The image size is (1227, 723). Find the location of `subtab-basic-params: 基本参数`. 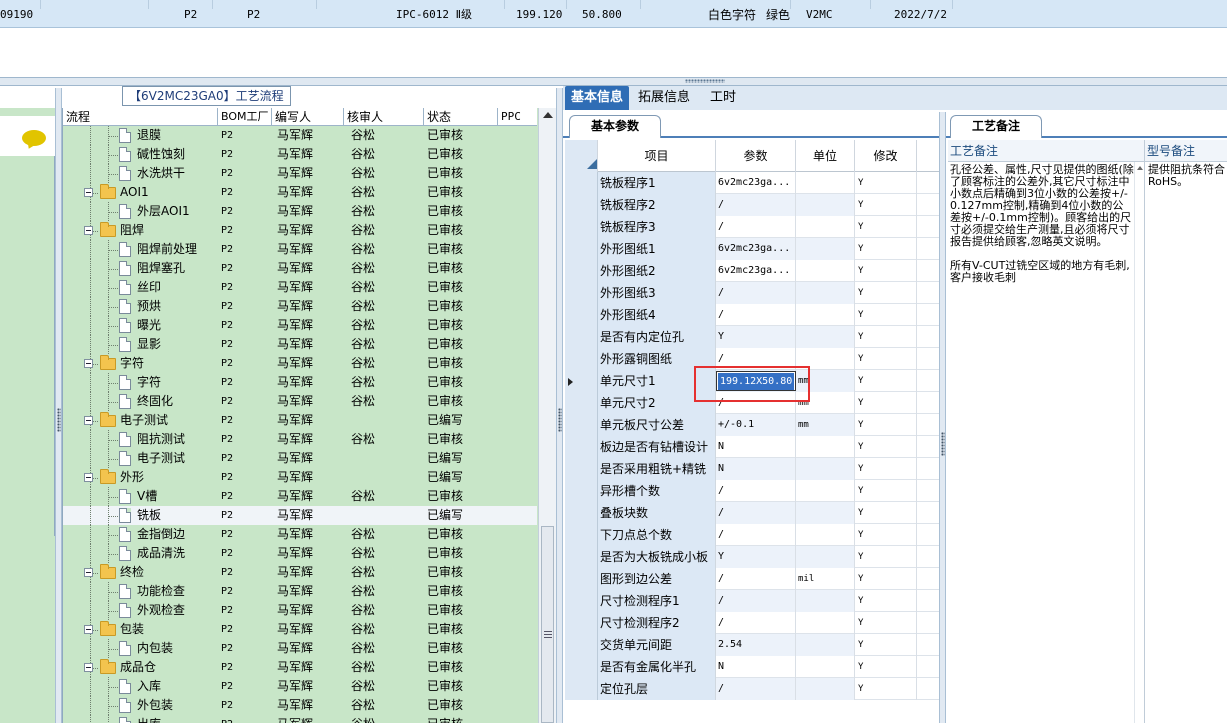

subtab-basic-params: 基本参数 is located at coordinates (615, 126).